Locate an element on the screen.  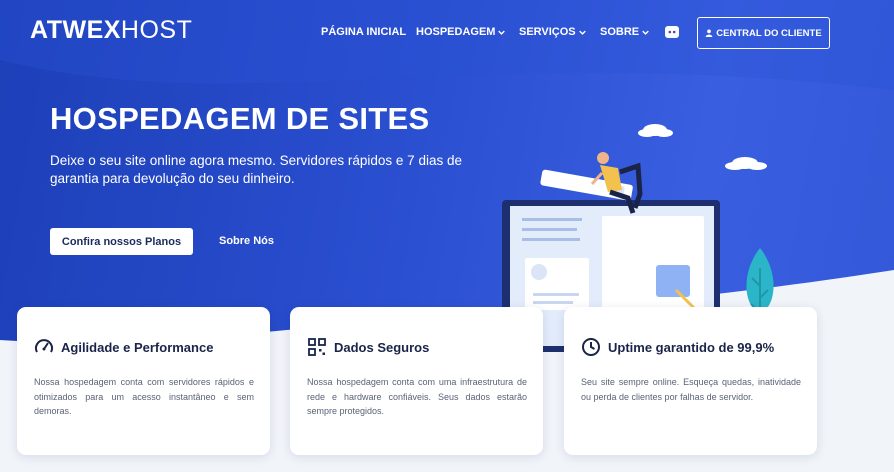
feature-title: Agilidade e Performance is located at coordinates (137, 347).